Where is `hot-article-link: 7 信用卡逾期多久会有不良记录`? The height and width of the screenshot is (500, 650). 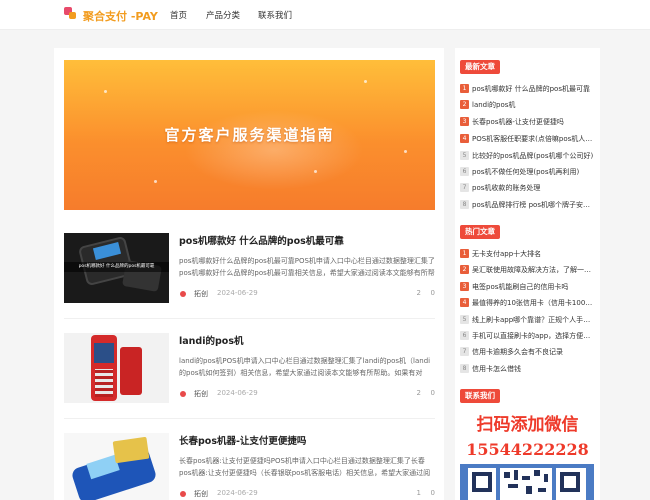 hot-article-link: 7 信用卡逾期多久会有不良记录 is located at coordinates (527, 352).